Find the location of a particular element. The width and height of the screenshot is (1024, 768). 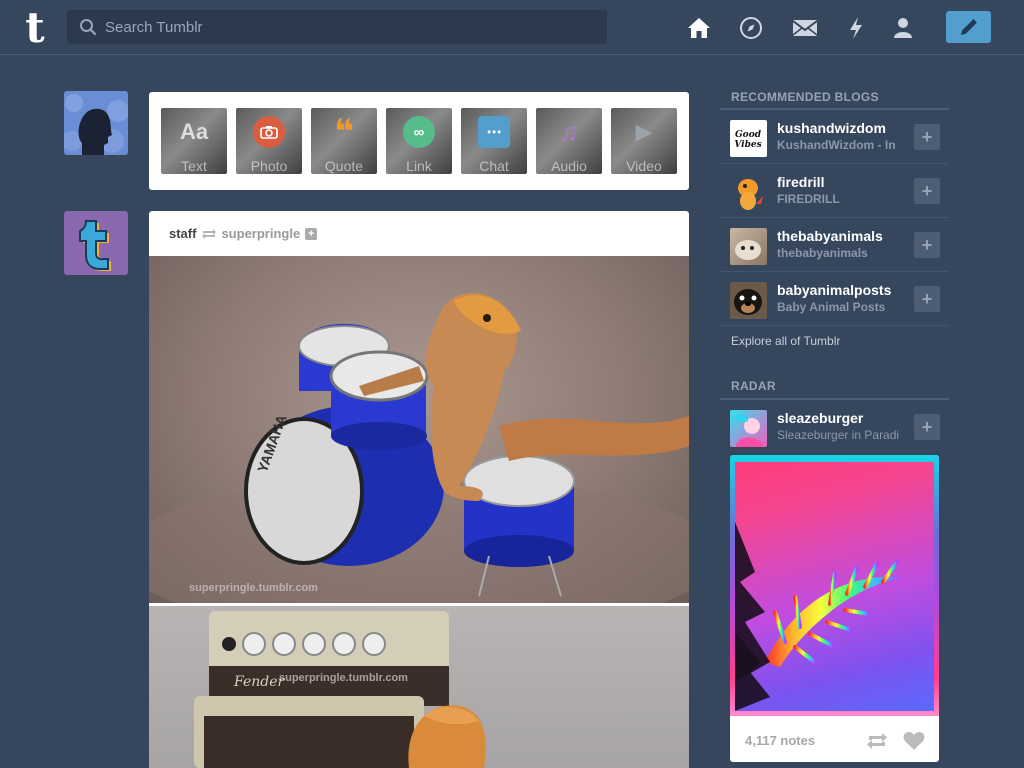

post-type-audio: ♫ Audio is located at coordinates (569, 141).